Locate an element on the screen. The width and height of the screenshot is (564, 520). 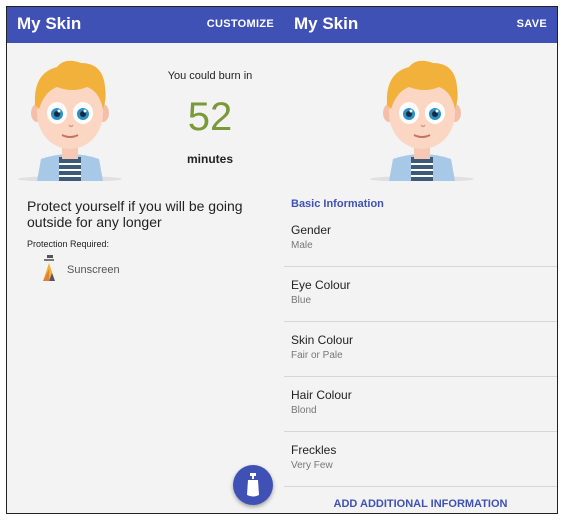
info-item-value: Male is located at coordinates (302, 245).